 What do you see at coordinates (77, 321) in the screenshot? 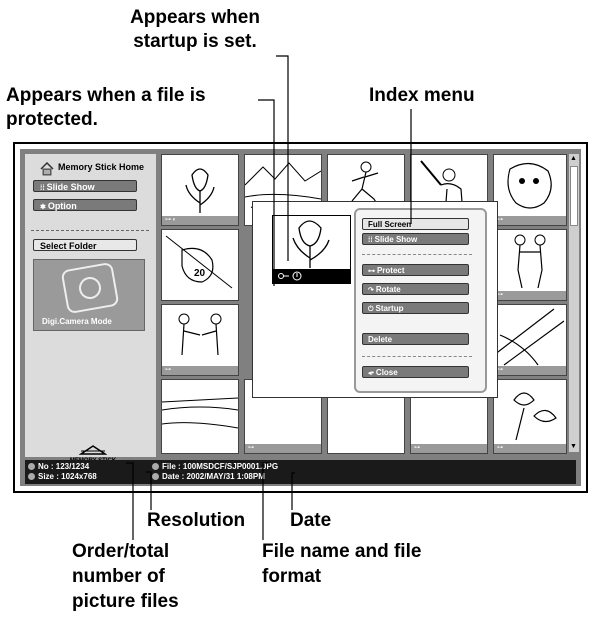
I see `digi-camera-mode-label: Digi.Camera Mode` at bounding box center [77, 321].